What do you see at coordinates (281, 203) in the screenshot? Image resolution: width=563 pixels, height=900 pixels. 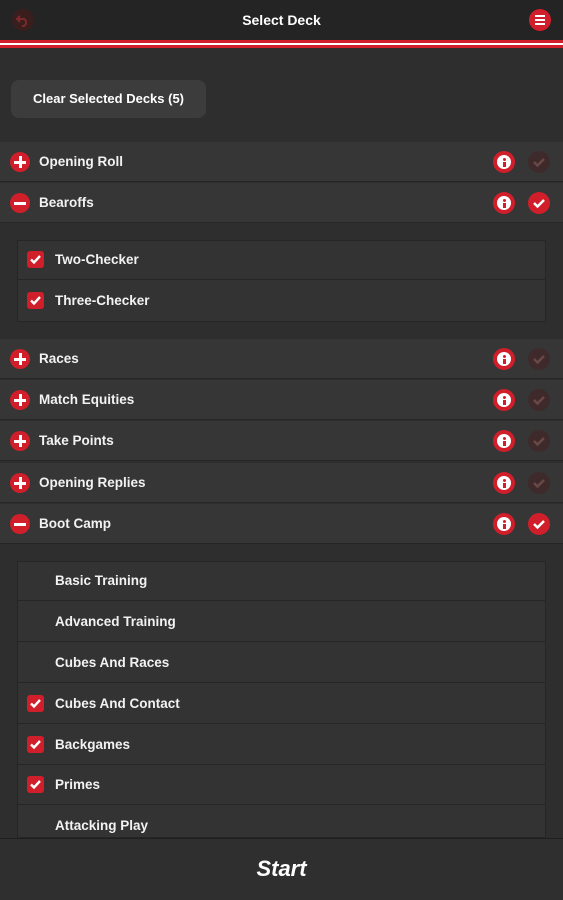 I see `deck-row-bearoffs: Bearoffs` at bounding box center [281, 203].